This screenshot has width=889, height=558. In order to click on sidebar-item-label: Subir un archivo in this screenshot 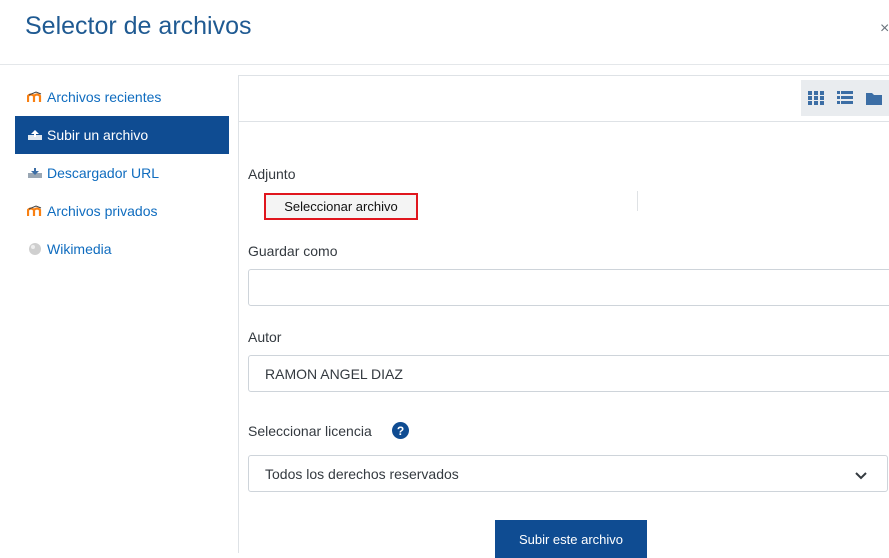, I will do `click(98, 135)`.